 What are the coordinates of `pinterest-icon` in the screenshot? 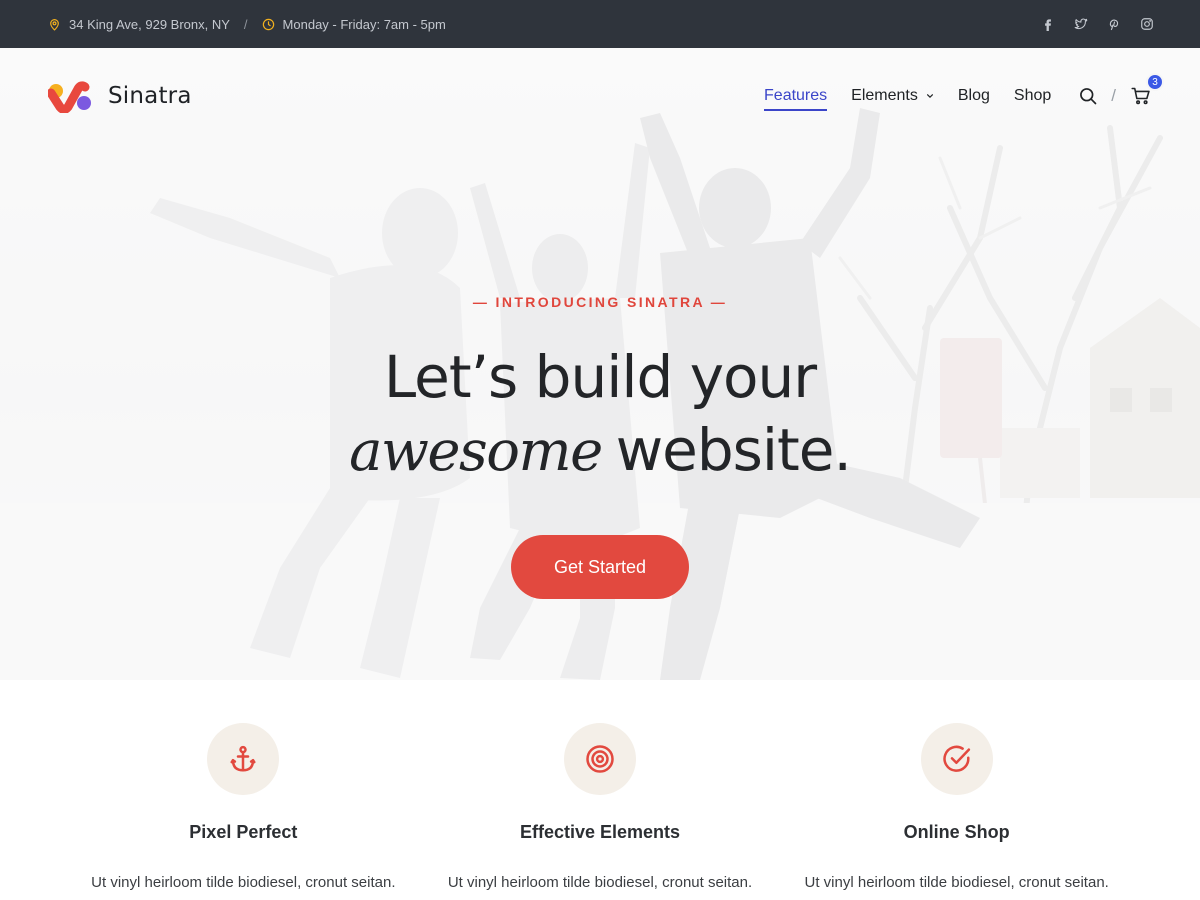 It's located at (1113, 24).